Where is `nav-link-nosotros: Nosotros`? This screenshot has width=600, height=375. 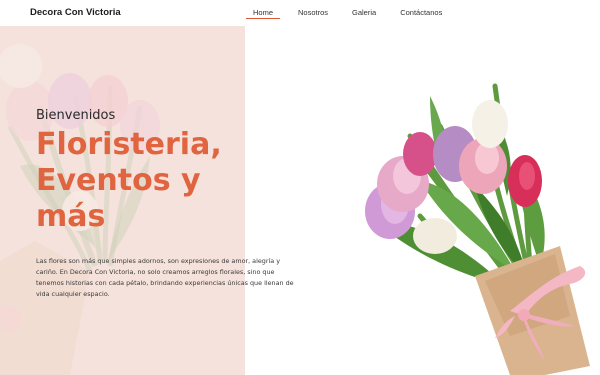
nav-link-nosotros: Nosotros is located at coordinates (313, 13).